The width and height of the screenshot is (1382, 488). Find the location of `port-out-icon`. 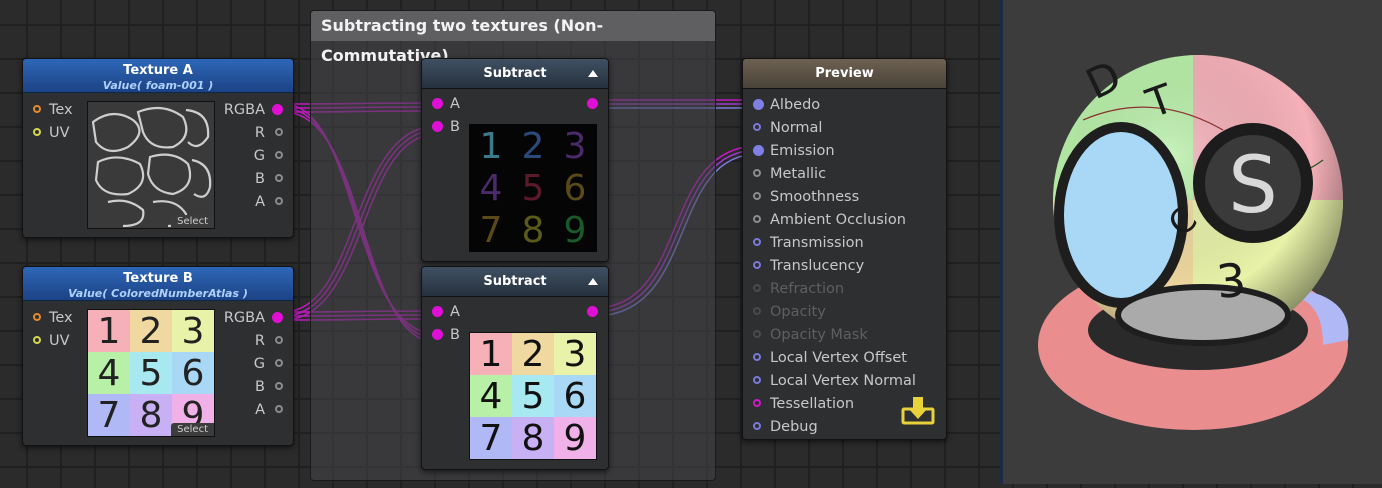

port-out-icon is located at coordinates (592, 311).